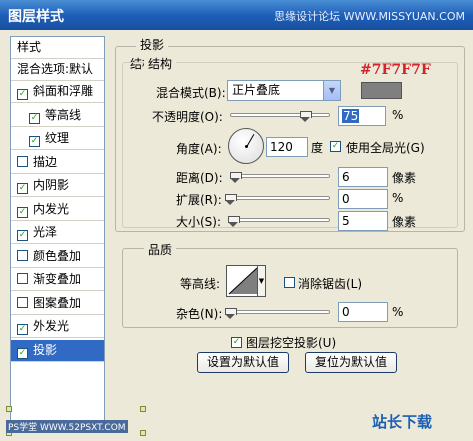  What do you see at coordinates (160, 63) in the screenshot?
I see `structure-title-overlay: 结构` at bounding box center [160, 63].